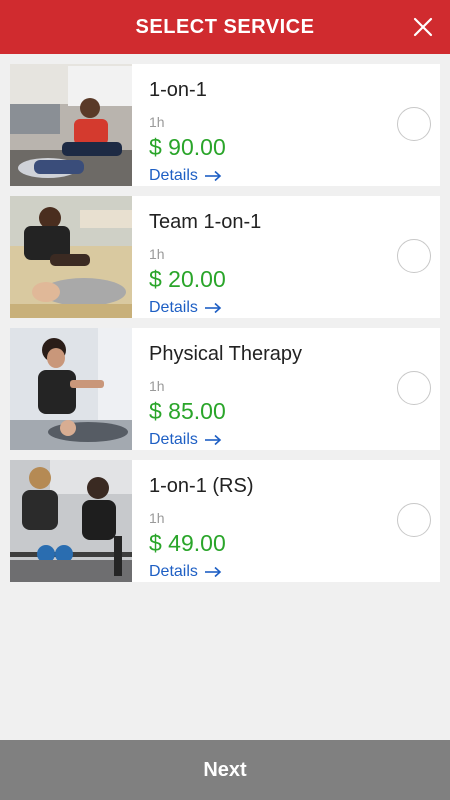 This screenshot has height=800, width=450. Describe the element at coordinates (178, 90) in the screenshot. I see `service-name: 1-on-1` at that location.